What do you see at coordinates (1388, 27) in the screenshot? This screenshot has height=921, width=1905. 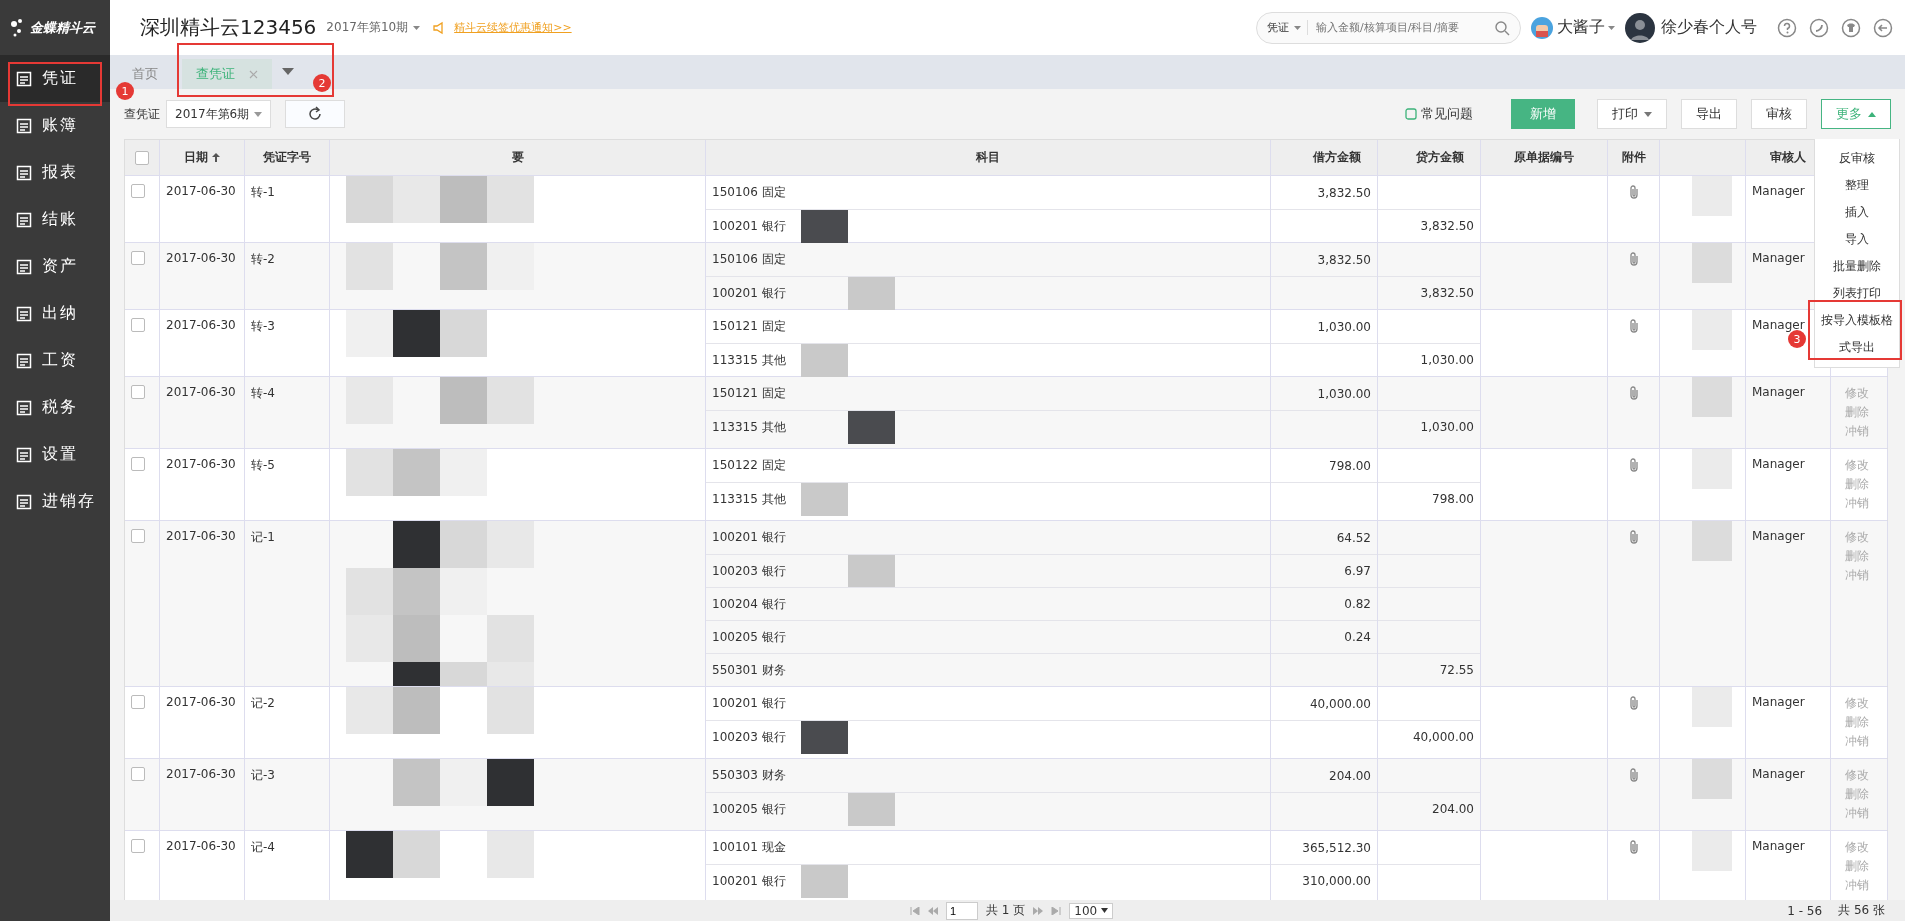 I see `search-field: 凭证 输入金额/核算项目/科目/摘要` at bounding box center [1388, 27].